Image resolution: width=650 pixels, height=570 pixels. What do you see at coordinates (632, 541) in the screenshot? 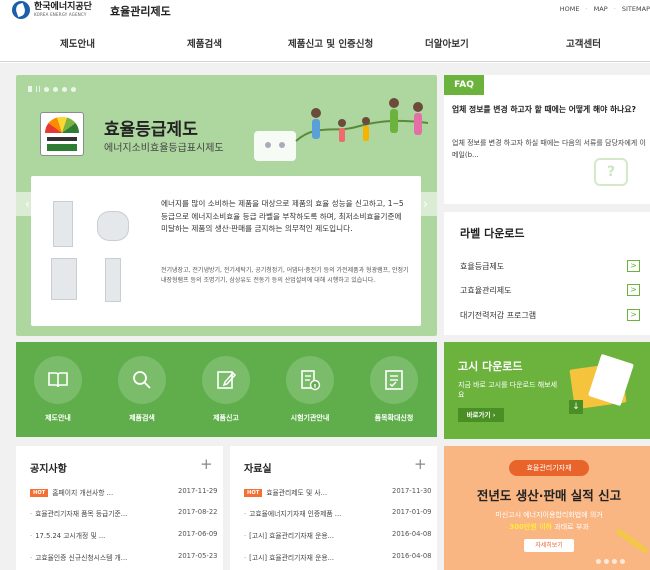
I see `pencil-icon` at bounding box center [632, 541].